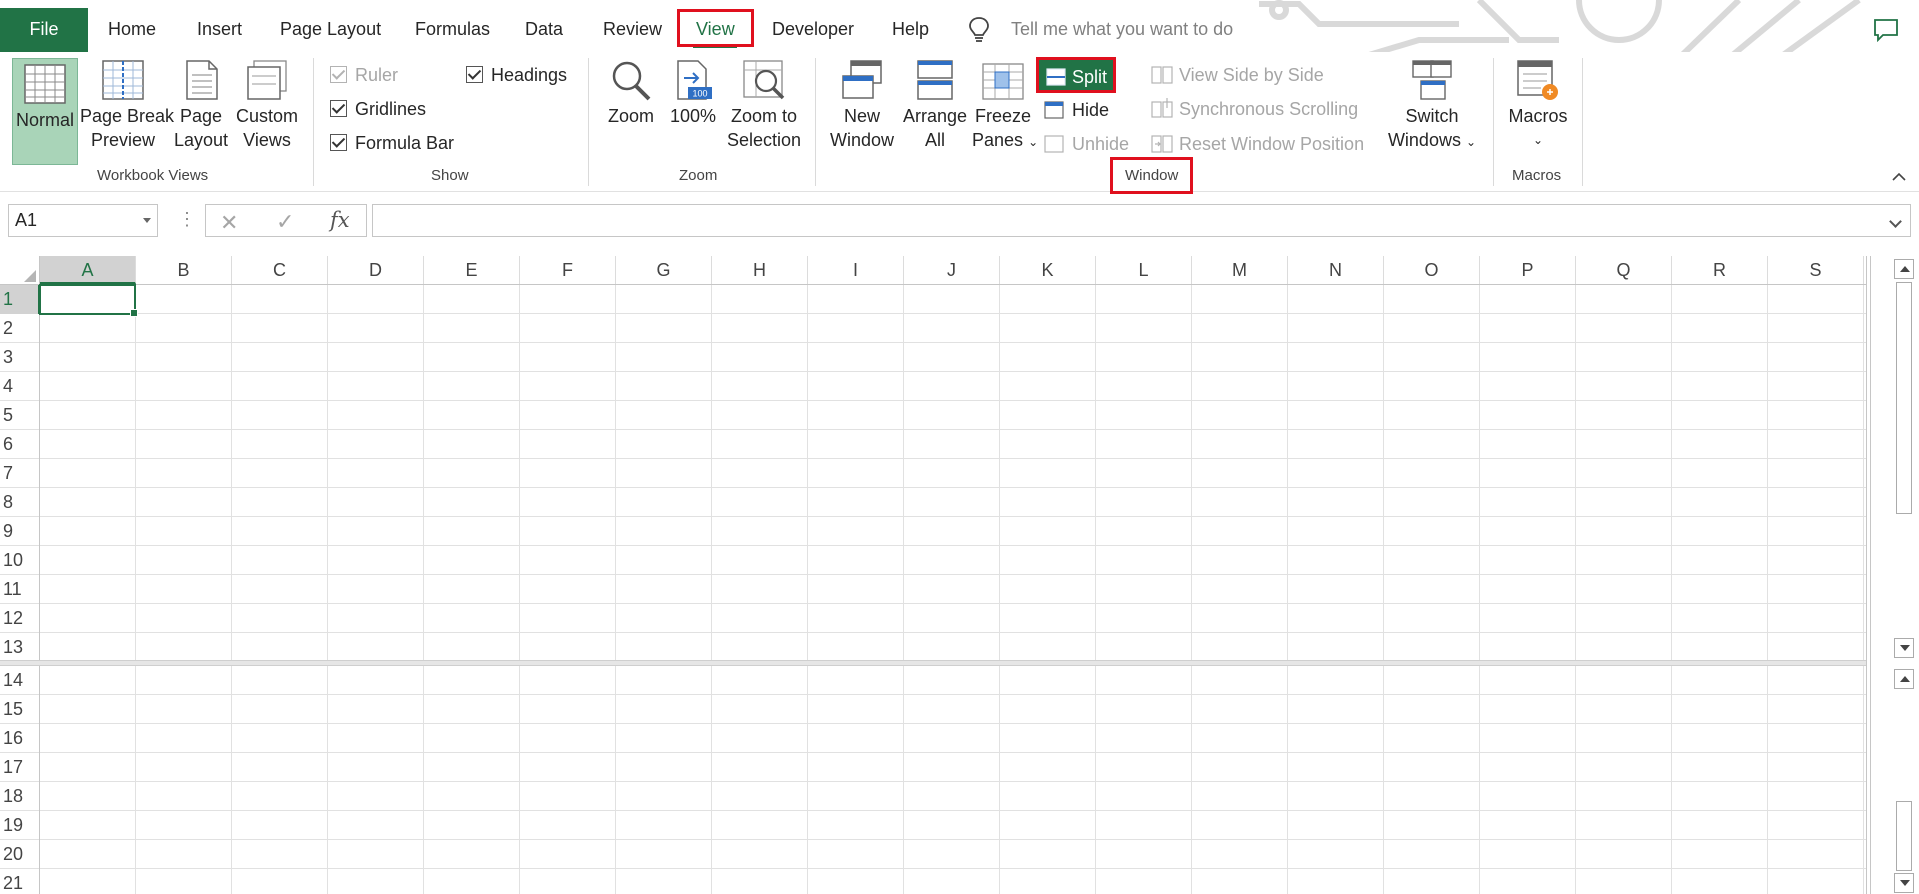  What do you see at coordinates (664, 270) in the screenshot?
I see `column-header-g: G` at bounding box center [664, 270].